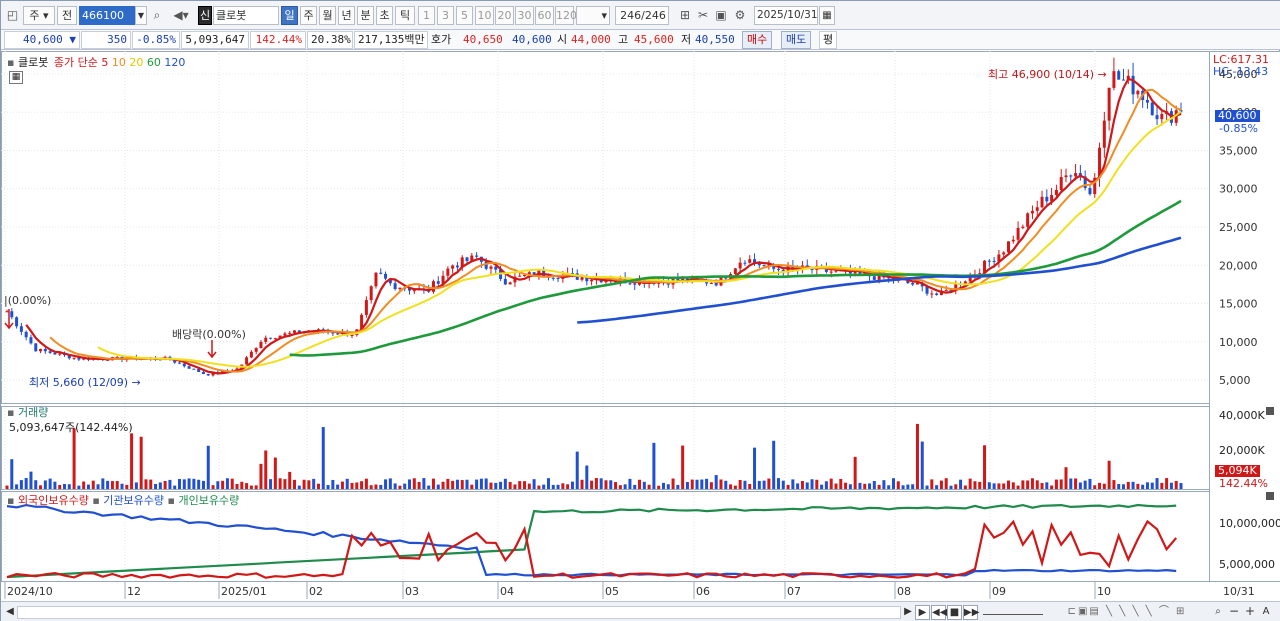 Image resolution: width=1280 pixels, height=621 pixels. Describe the element at coordinates (1234, 612) in the screenshot. I see `zoom-out-icon: −` at that location.